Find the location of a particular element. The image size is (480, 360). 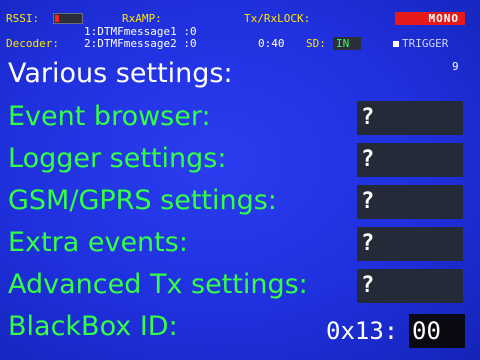

logger-settings-button: ? is located at coordinates (410, 160).